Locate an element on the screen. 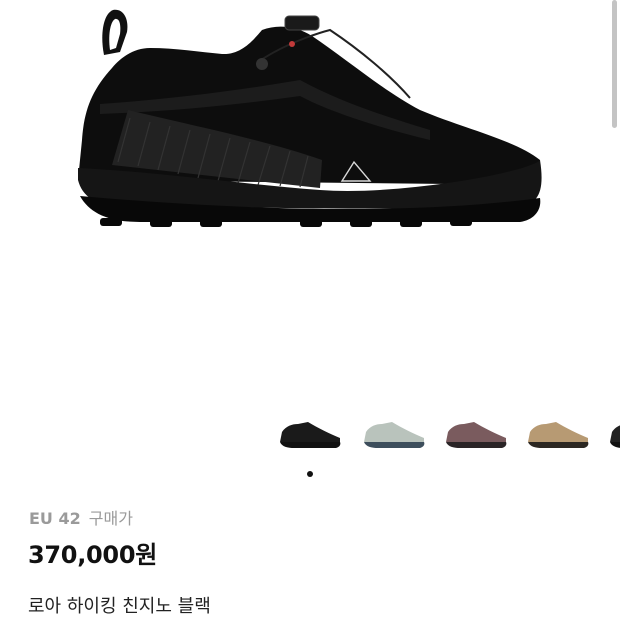  size-purchase-line: EU 42 구매가 is located at coordinates (81, 517).